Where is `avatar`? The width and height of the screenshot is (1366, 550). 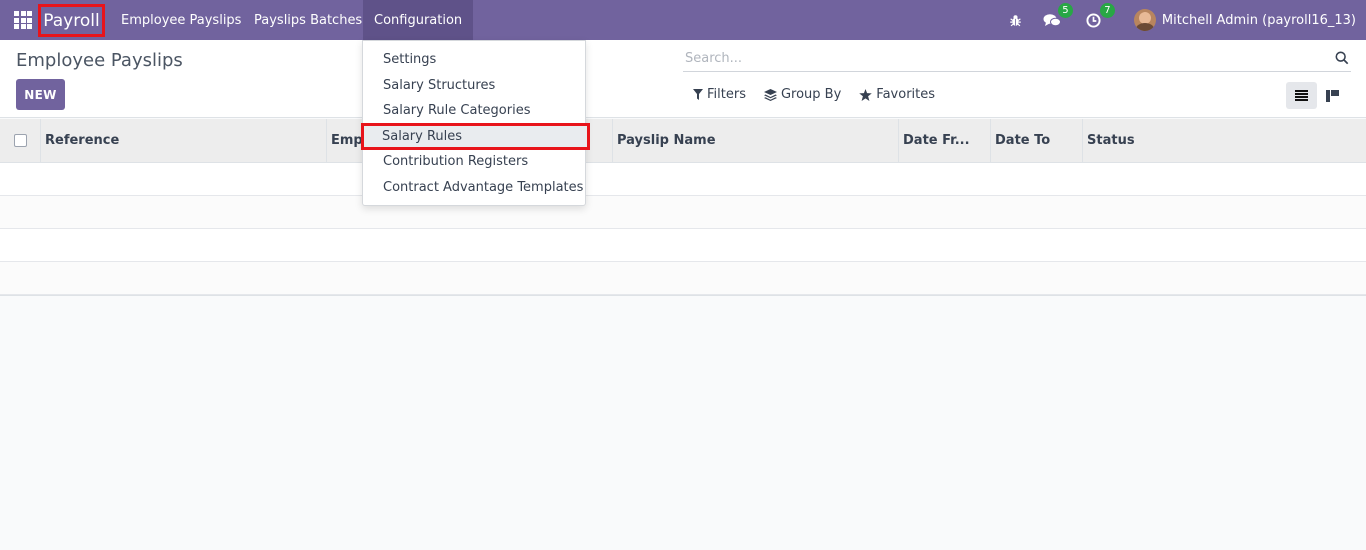 avatar is located at coordinates (1144, 20).